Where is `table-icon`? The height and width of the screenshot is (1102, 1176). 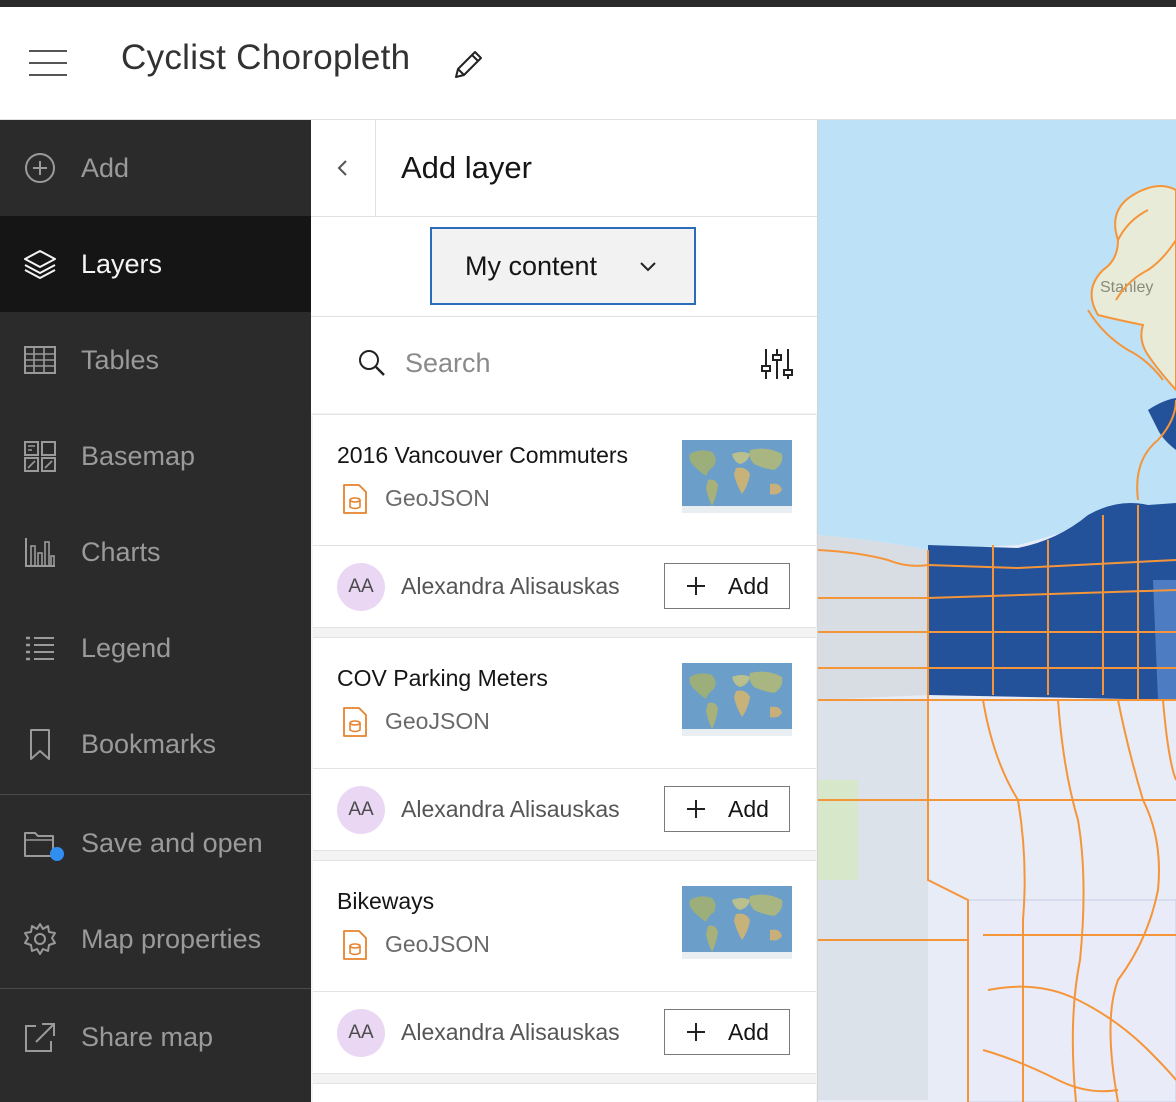 table-icon is located at coordinates (40, 360).